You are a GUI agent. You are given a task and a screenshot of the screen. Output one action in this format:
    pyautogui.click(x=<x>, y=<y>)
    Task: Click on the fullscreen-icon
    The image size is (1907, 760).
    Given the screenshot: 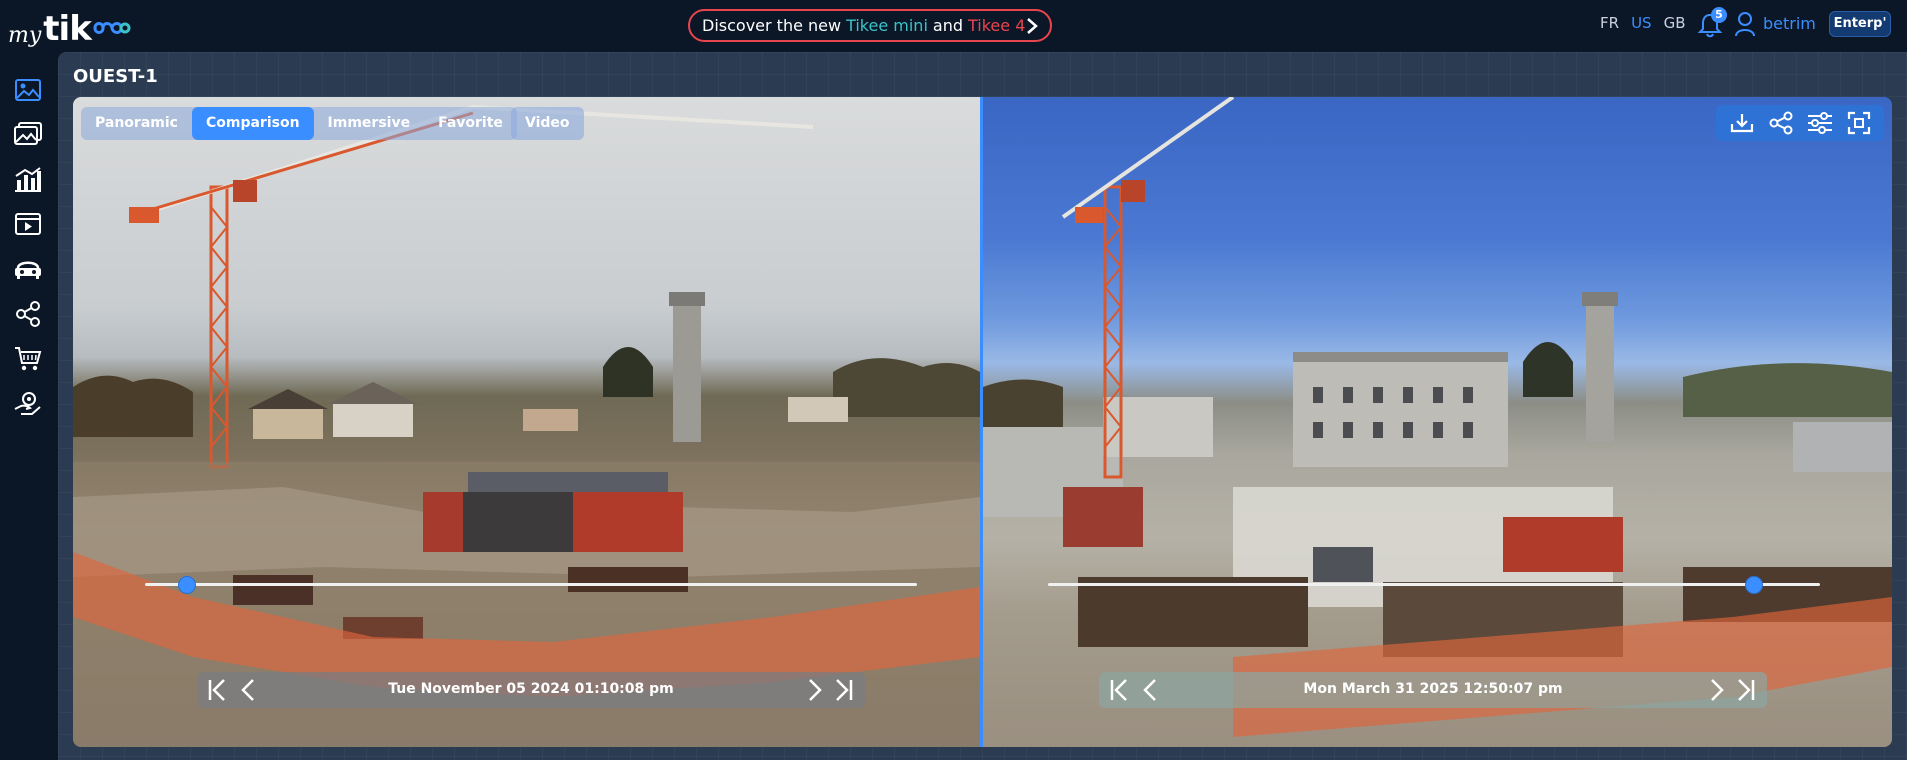 What is the action you would take?
    pyautogui.click(x=1858, y=123)
    